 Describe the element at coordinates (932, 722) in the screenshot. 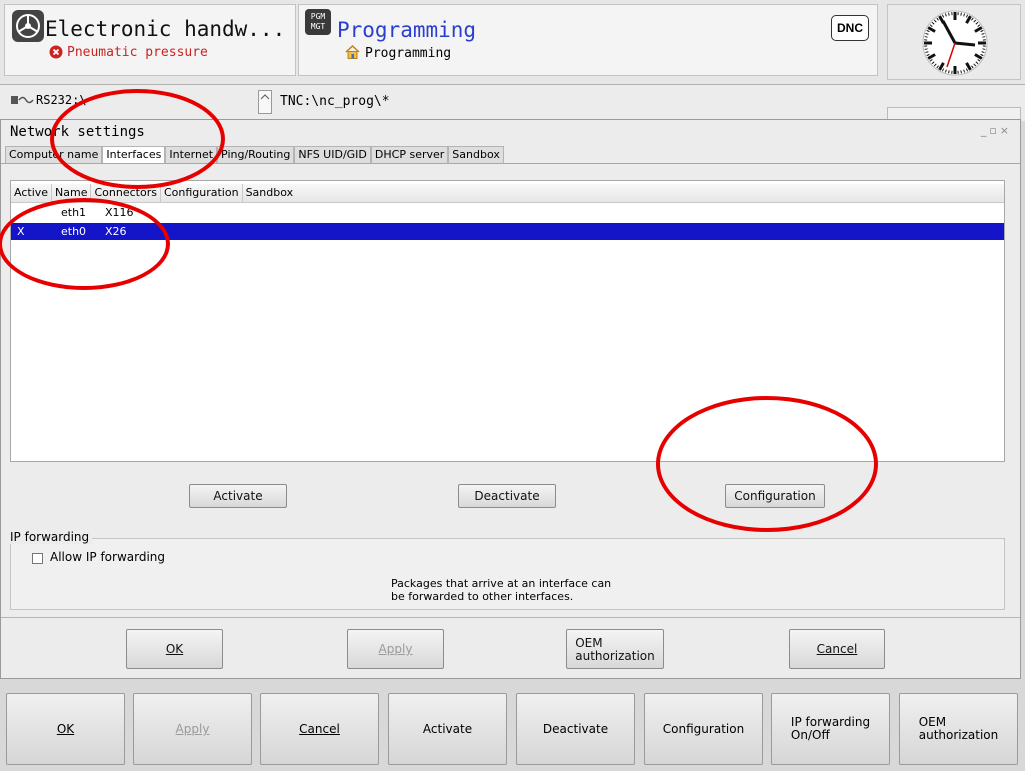

I see `softkey-oem-line1: OEM` at that location.